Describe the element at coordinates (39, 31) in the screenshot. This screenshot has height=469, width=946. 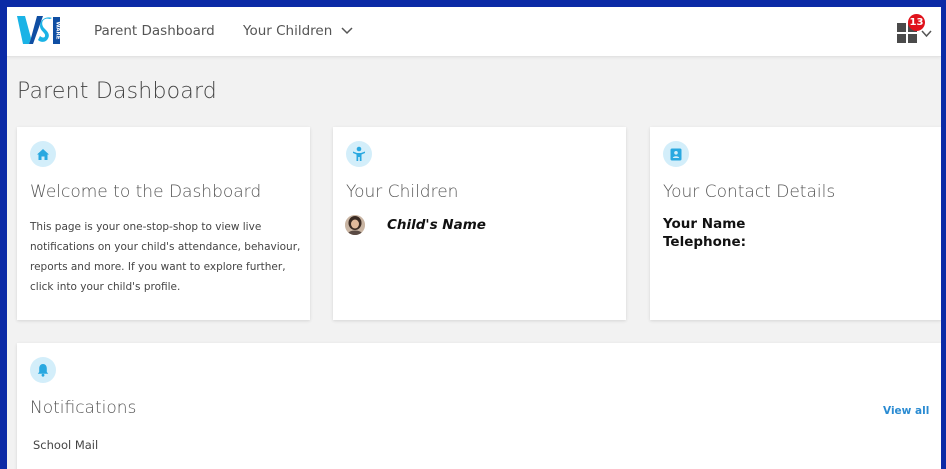
I see `vsware-logo: WARE` at that location.